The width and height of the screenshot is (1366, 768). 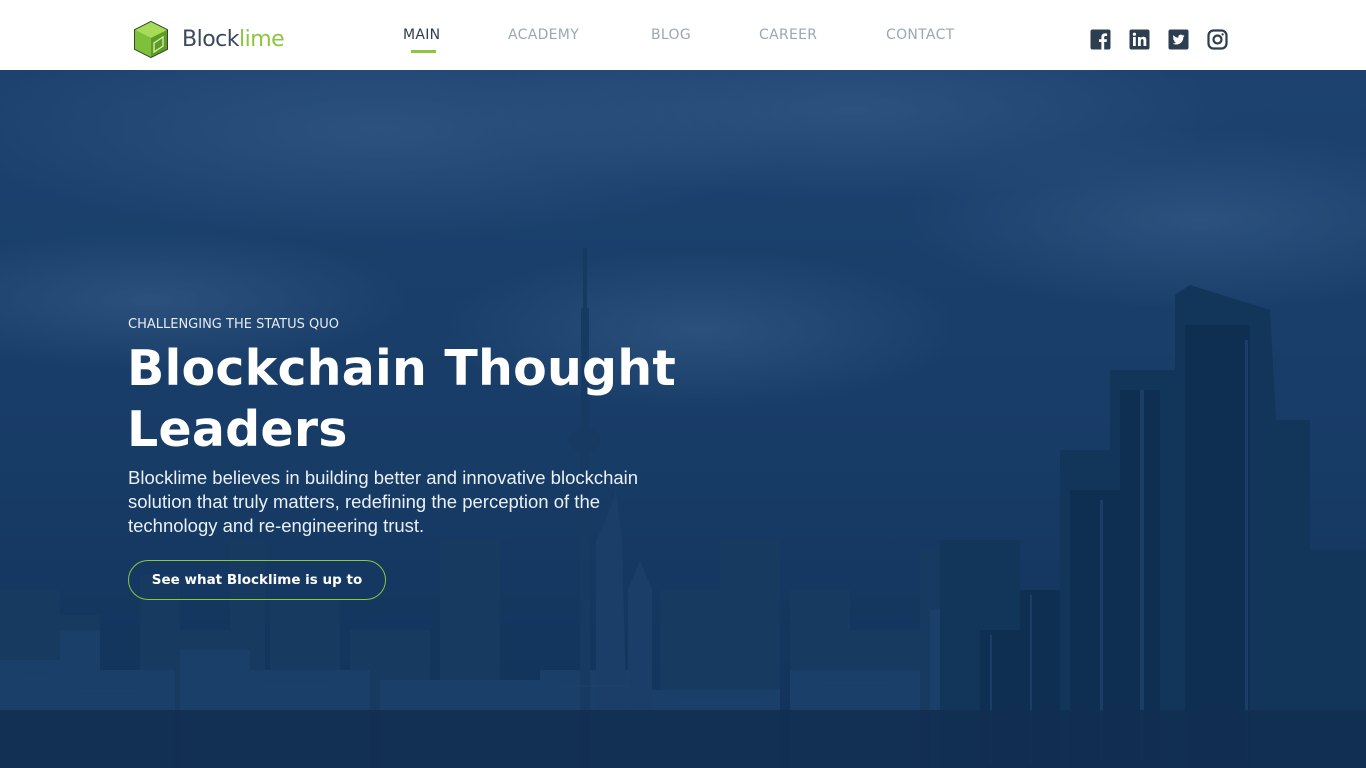 I want to click on nav-item-contact: CONTACT, so click(x=920, y=35).